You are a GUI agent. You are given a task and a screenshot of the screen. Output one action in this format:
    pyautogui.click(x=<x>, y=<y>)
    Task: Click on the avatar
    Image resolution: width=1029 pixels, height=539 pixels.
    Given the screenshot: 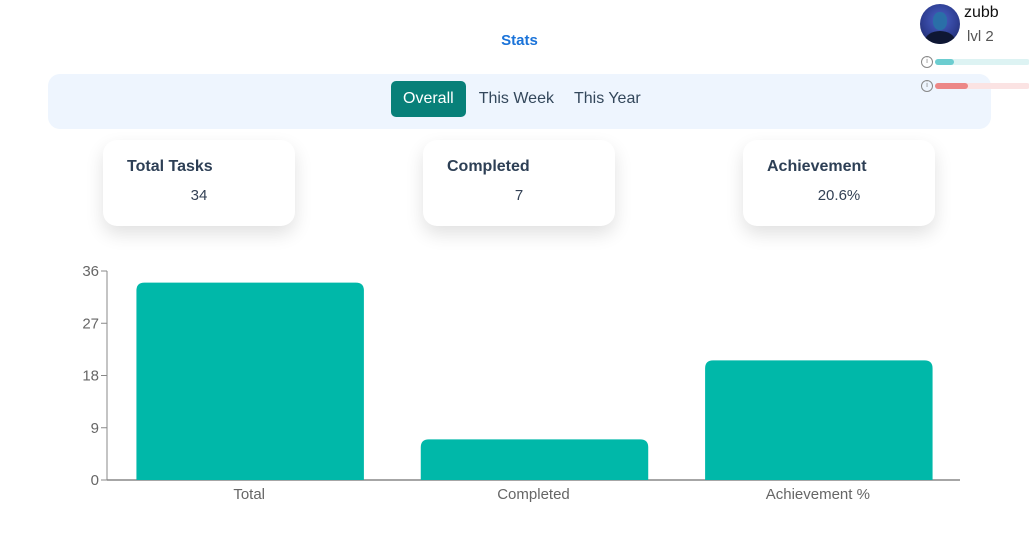 What is the action you would take?
    pyautogui.click(x=940, y=24)
    